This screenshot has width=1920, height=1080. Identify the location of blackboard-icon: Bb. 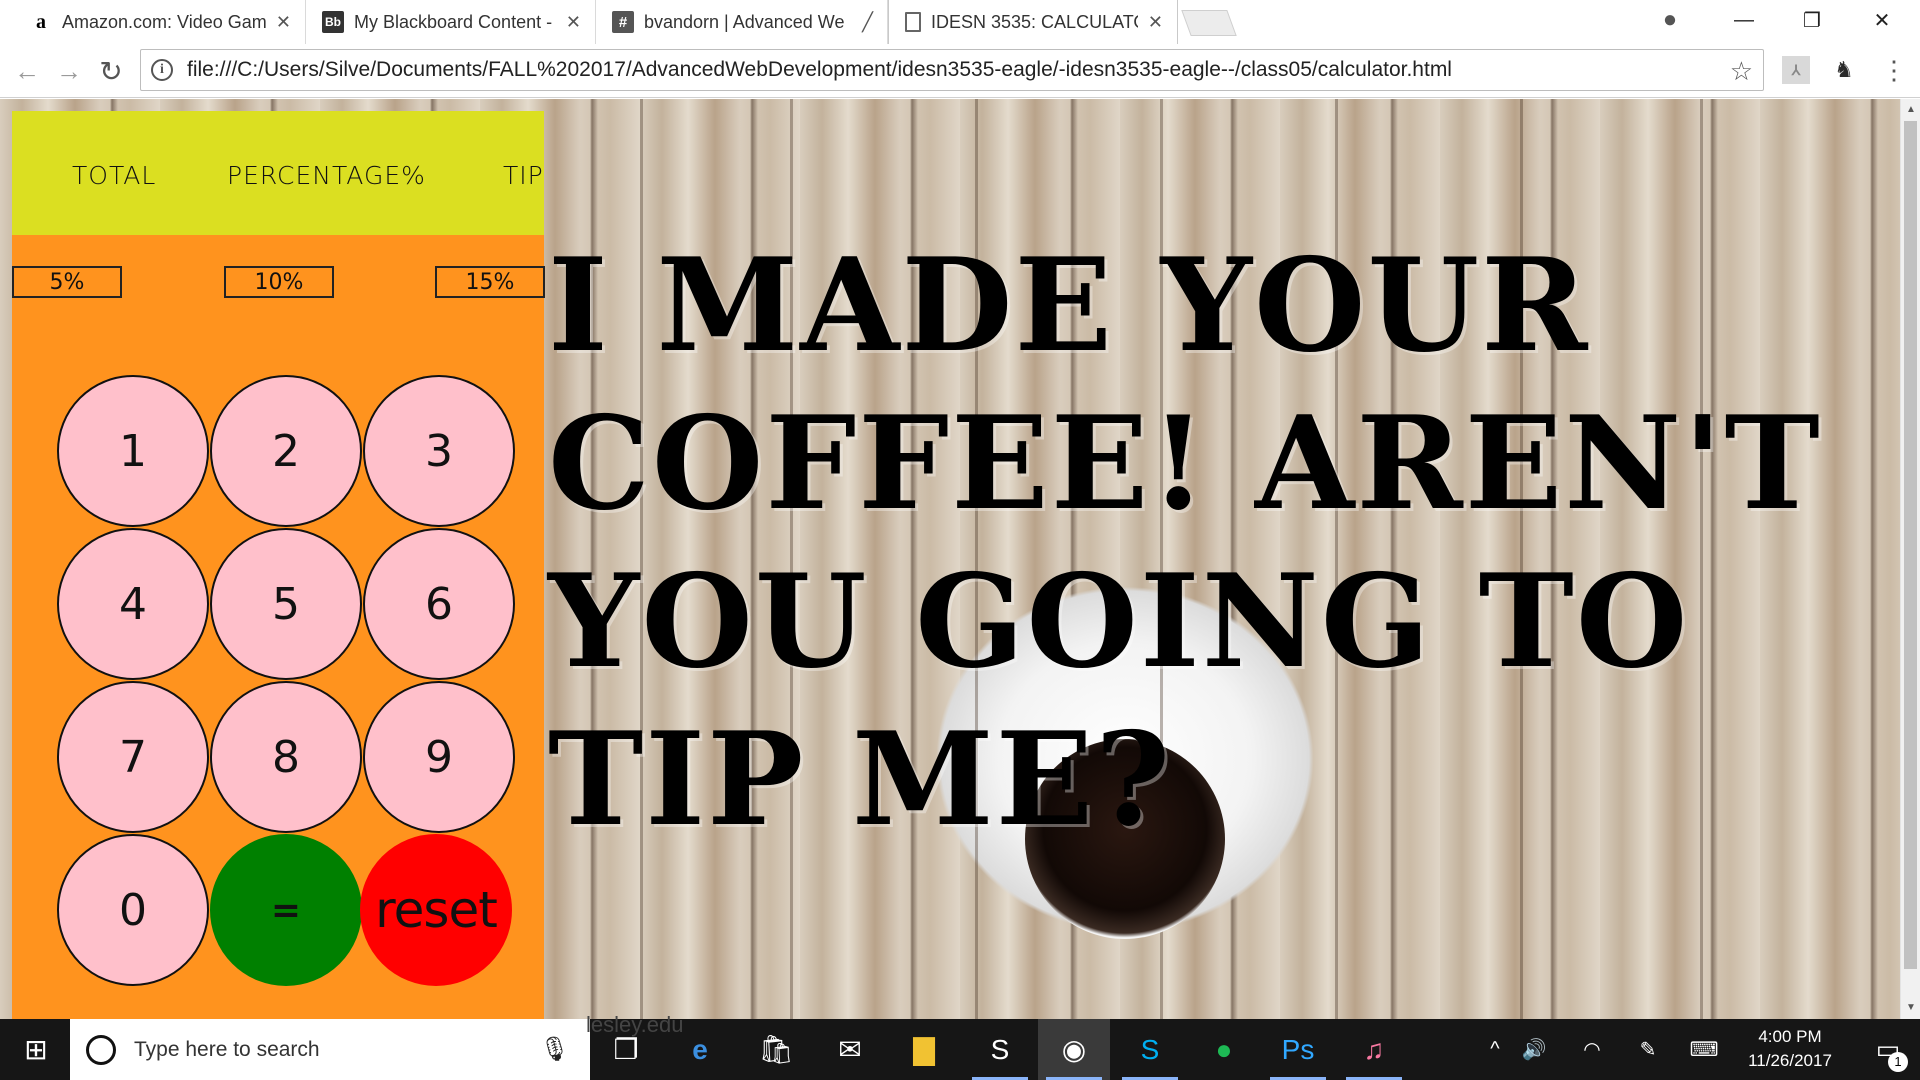
(333, 22).